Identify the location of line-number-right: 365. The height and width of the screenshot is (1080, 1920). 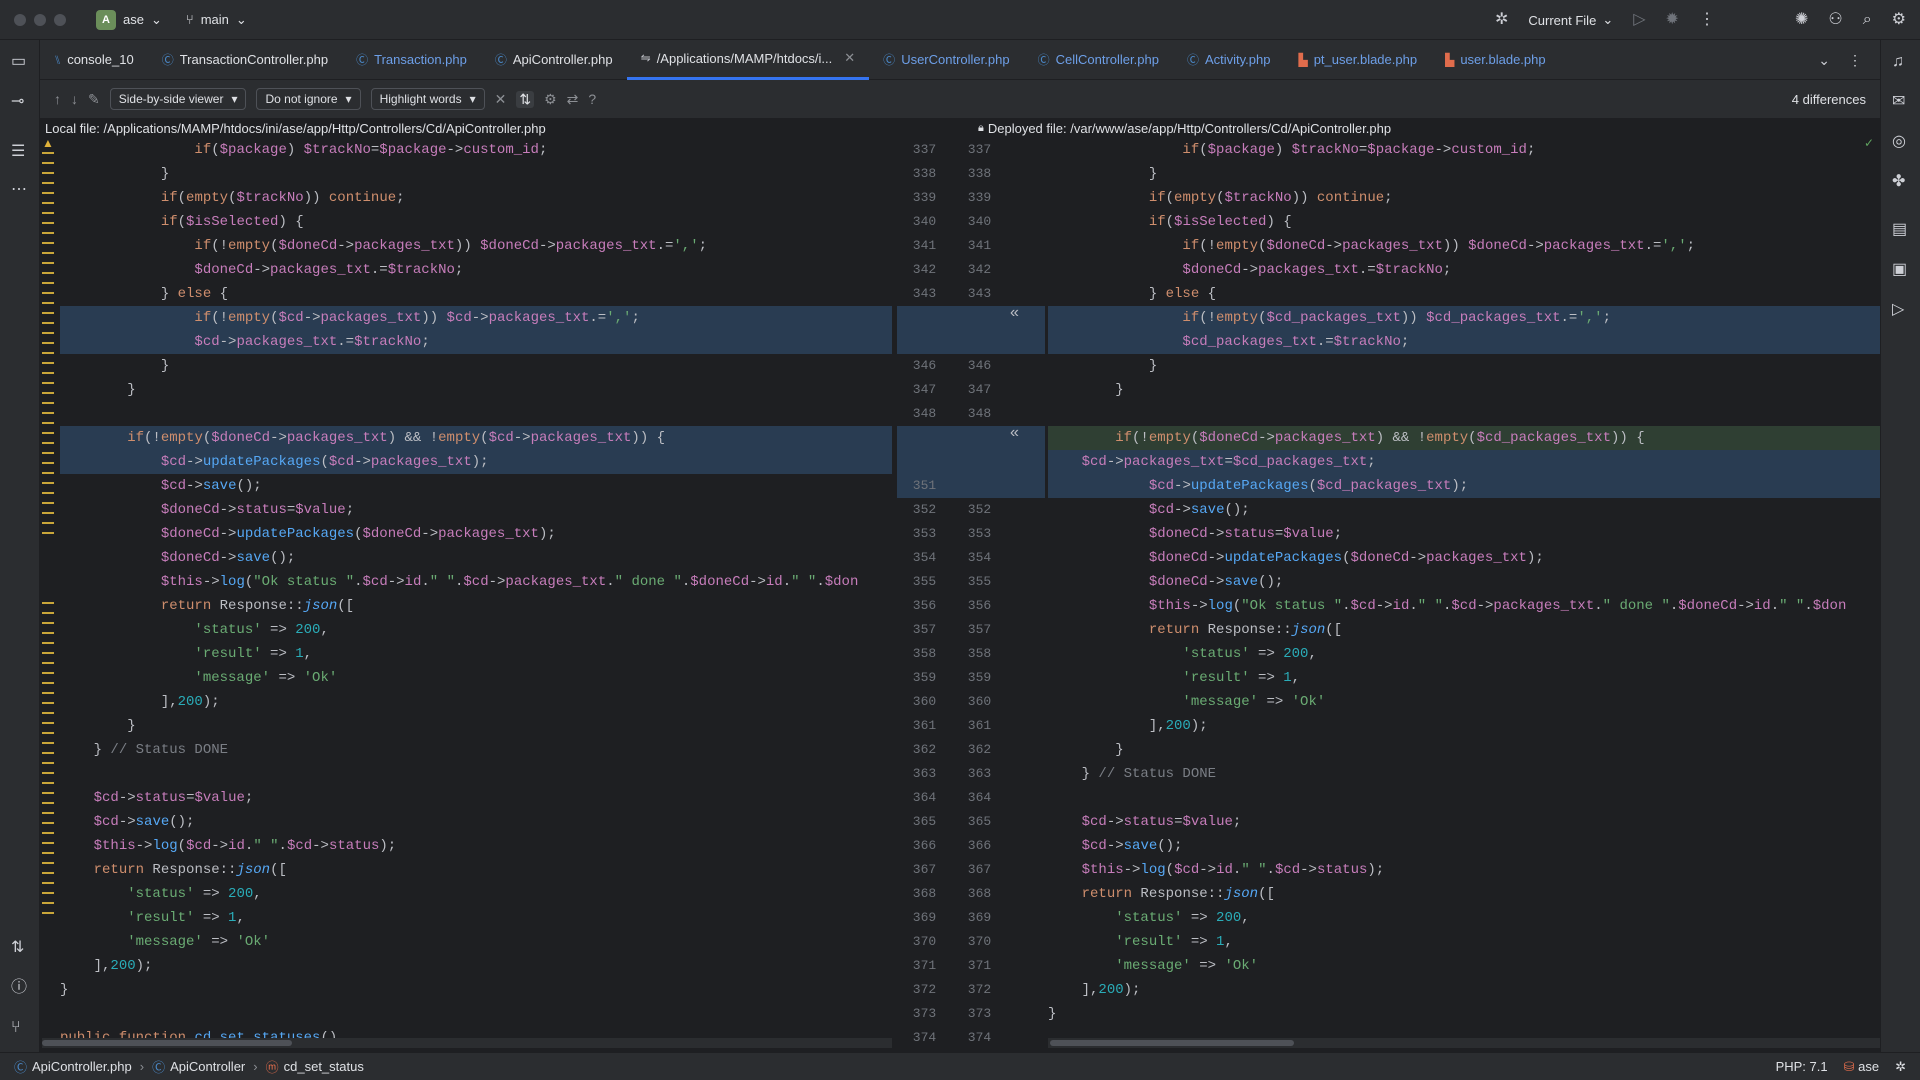
(979, 821).